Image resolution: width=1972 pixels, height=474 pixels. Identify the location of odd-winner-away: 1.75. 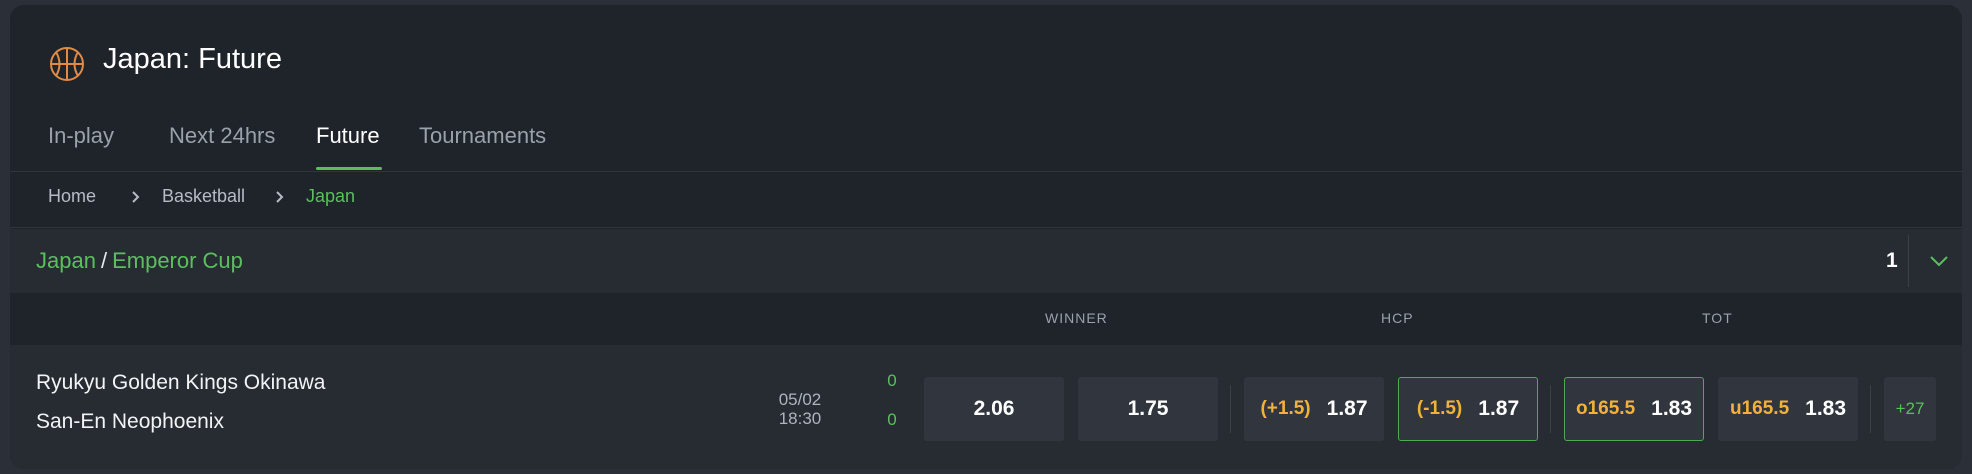
(1148, 409).